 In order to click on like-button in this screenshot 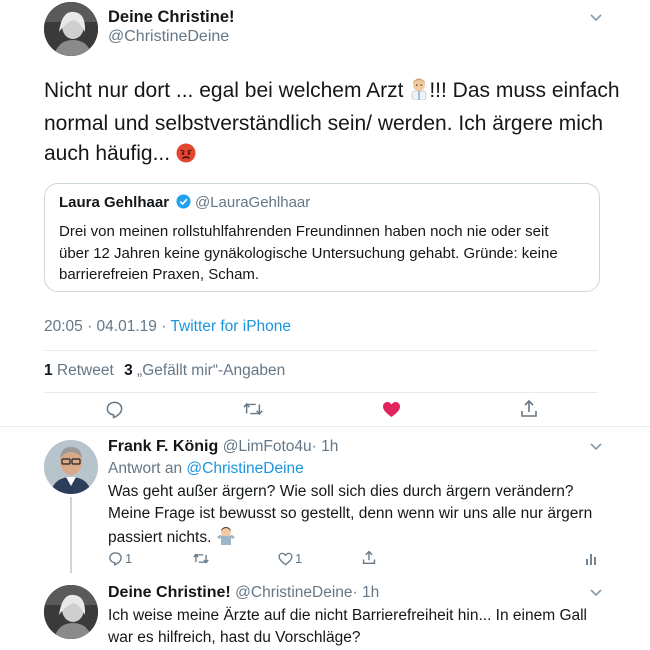, I will do `click(391, 409)`.